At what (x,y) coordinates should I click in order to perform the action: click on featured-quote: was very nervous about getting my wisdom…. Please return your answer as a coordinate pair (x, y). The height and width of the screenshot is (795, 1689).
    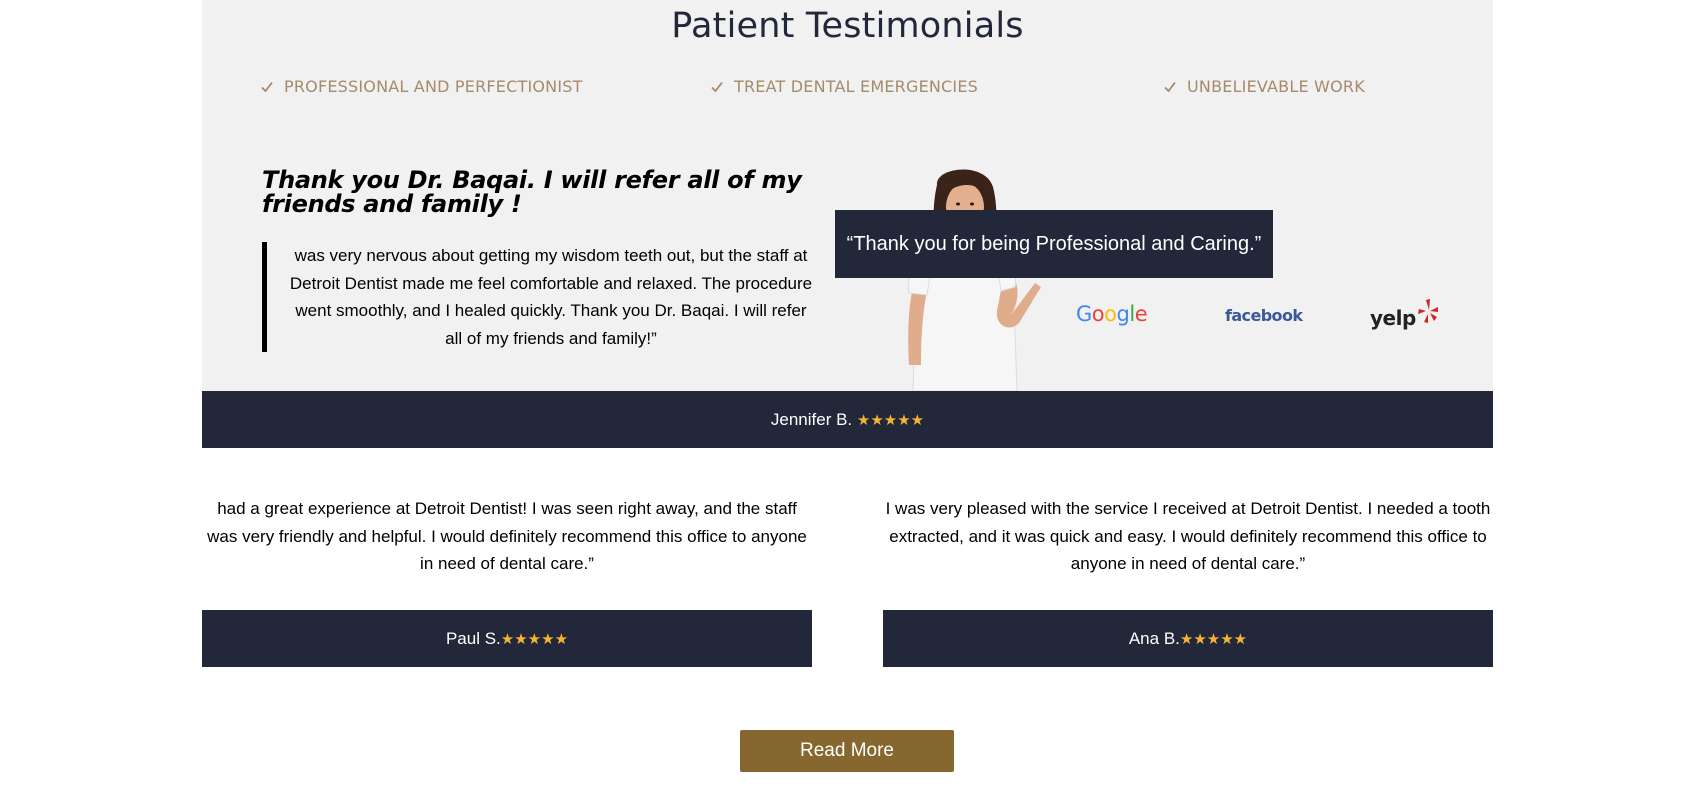
    Looking at the image, I should click on (539, 297).